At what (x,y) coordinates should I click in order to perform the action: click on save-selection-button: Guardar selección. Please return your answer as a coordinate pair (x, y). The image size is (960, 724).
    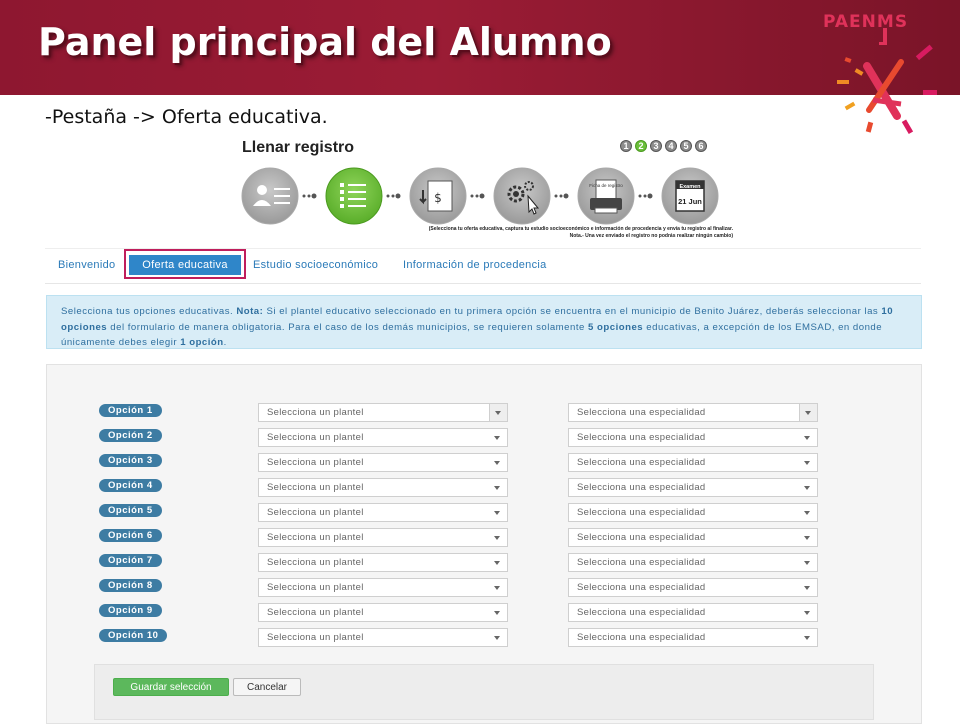
    Looking at the image, I should click on (171, 687).